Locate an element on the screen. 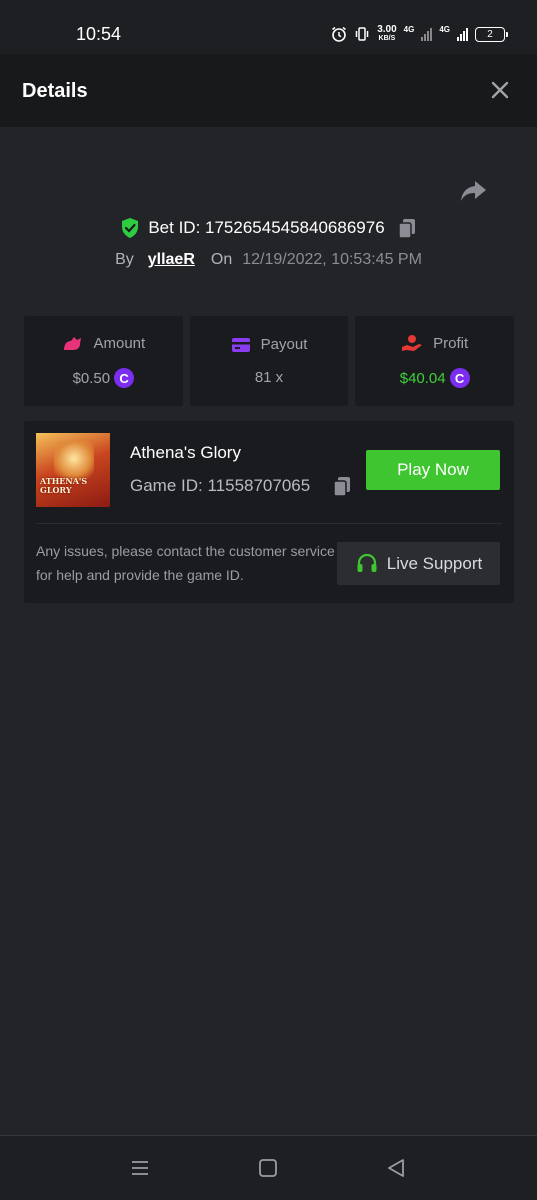  close-button is located at coordinates (500, 90).